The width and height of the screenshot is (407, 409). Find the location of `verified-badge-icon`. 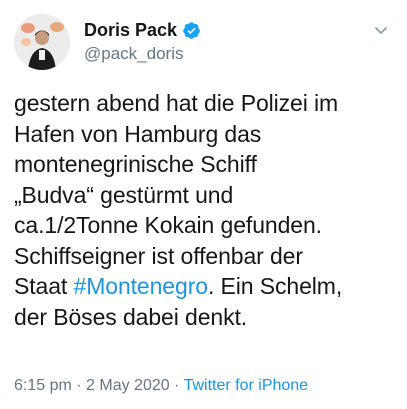

verified-badge-icon is located at coordinates (191, 30).